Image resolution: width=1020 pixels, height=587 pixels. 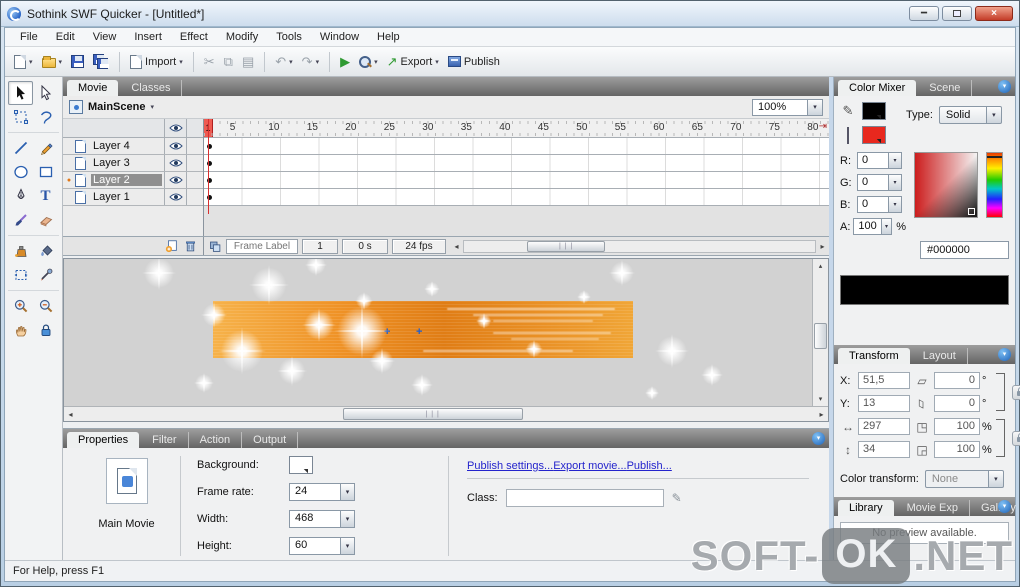 What do you see at coordinates (126, 180) in the screenshot?
I see `layer-name: Layer 2` at bounding box center [126, 180].